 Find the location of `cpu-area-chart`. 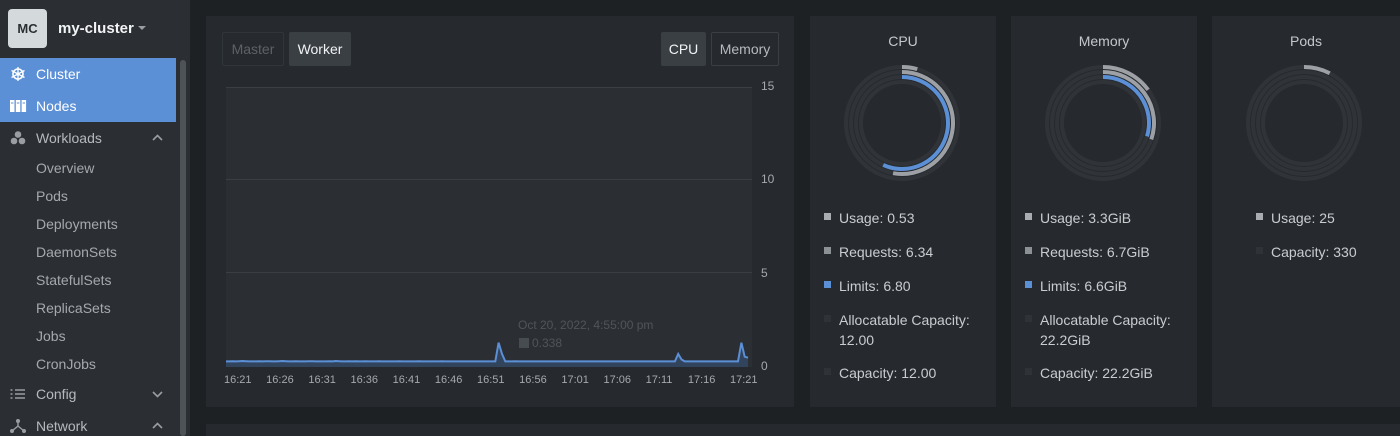

cpu-area-chart is located at coordinates (487, 354).